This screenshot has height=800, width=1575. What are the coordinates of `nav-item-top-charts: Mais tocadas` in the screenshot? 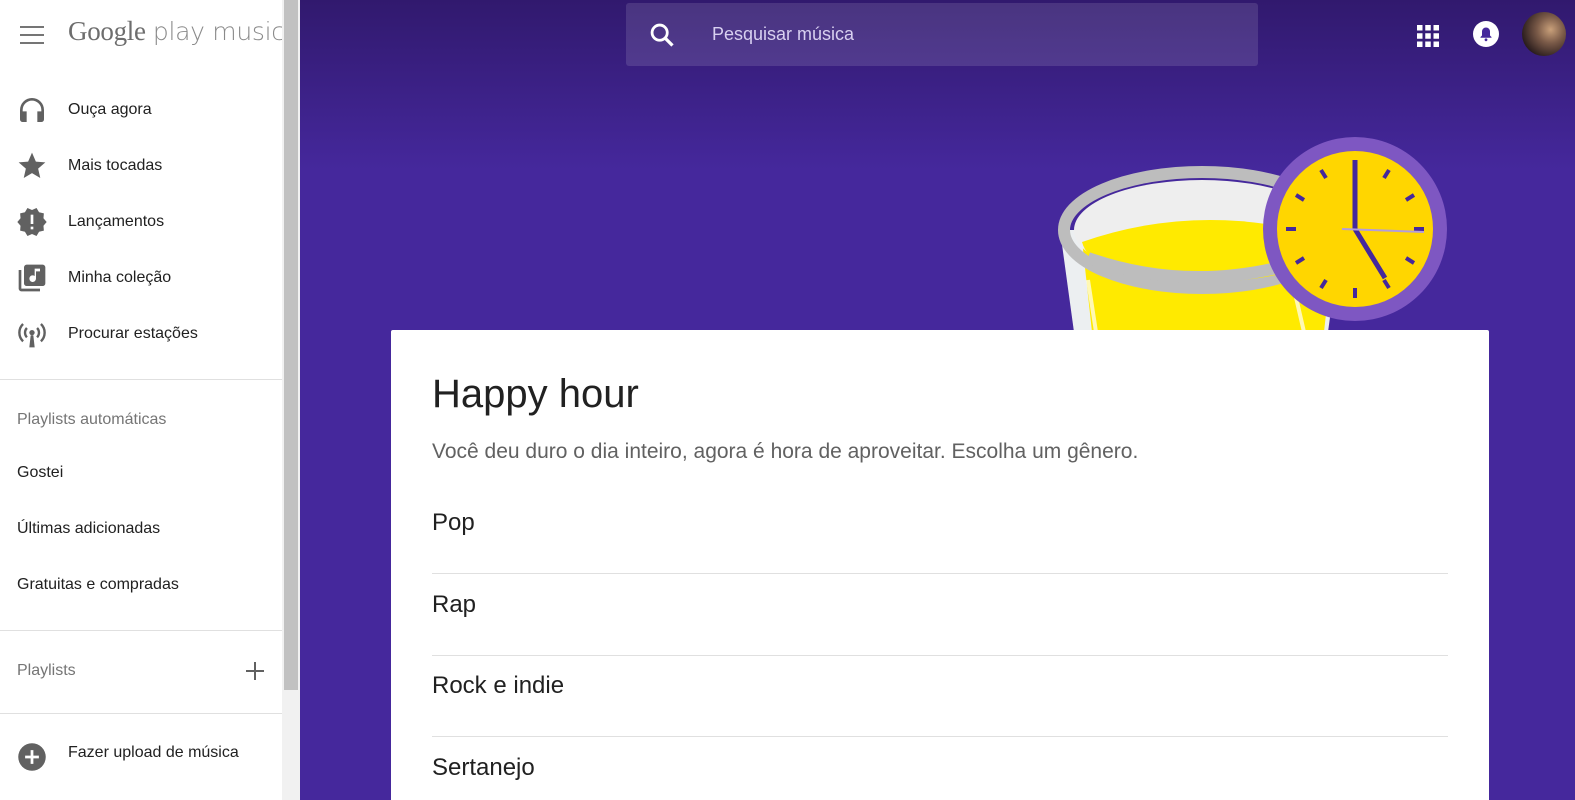 It's located at (141, 166).